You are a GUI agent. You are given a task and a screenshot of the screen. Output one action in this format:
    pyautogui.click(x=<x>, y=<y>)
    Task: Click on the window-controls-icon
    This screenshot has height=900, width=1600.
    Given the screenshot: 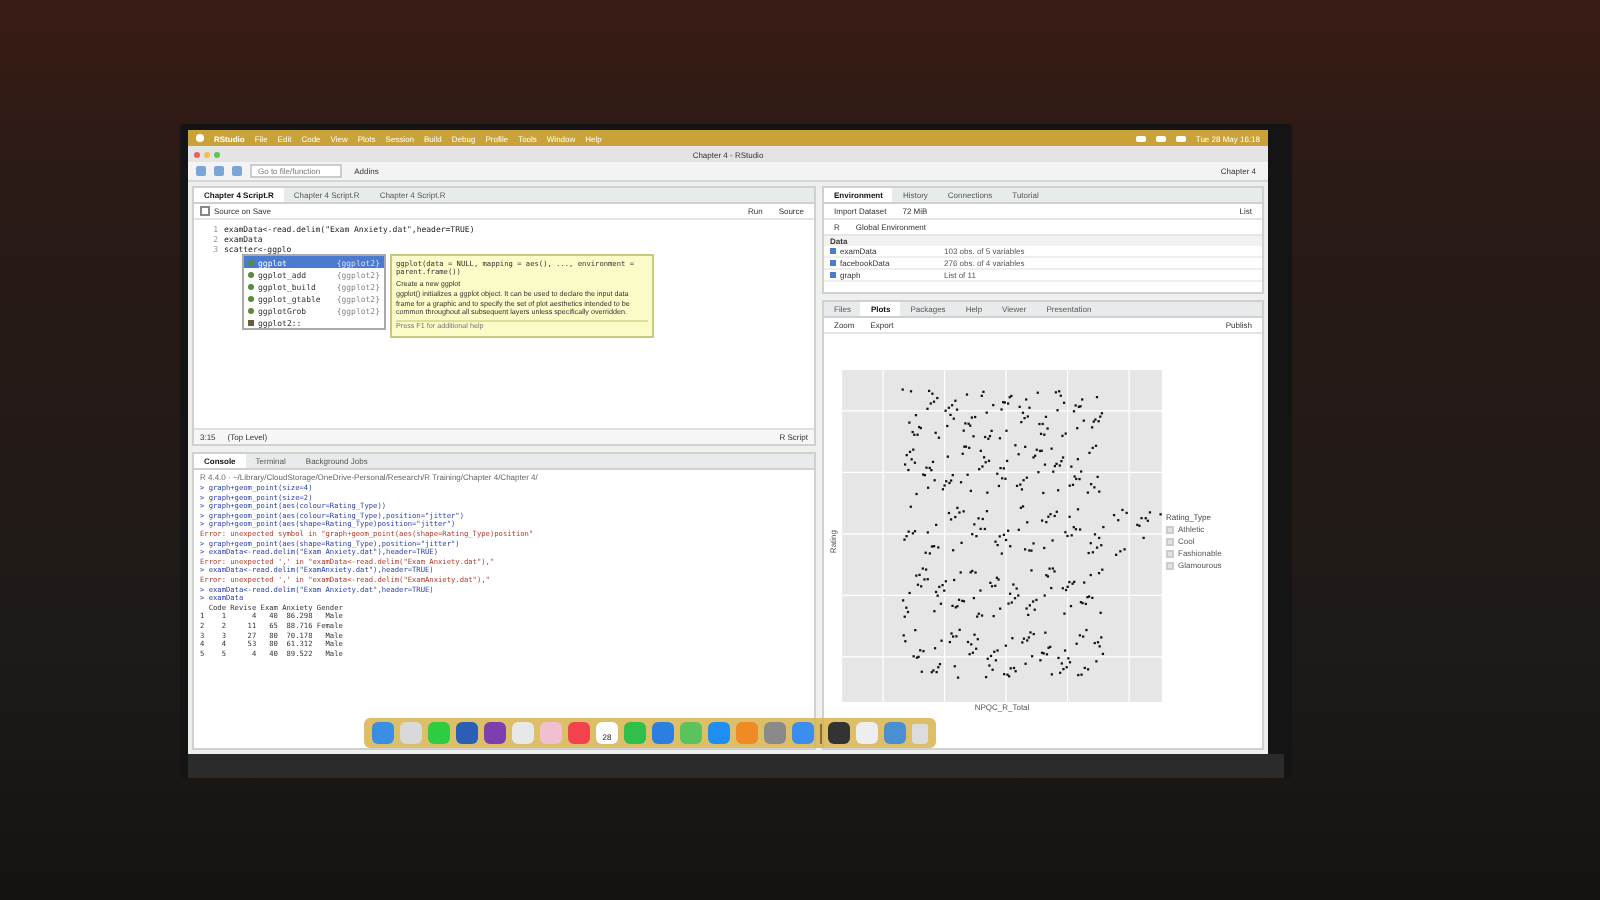 What is the action you would take?
    pyautogui.click(x=207, y=154)
    